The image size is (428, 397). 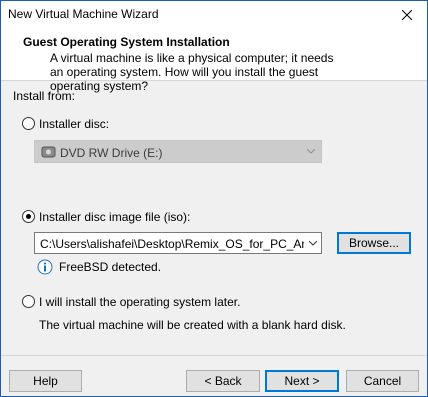 I want to click on window-title: New Virtual Machine Wizard, so click(x=83, y=14).